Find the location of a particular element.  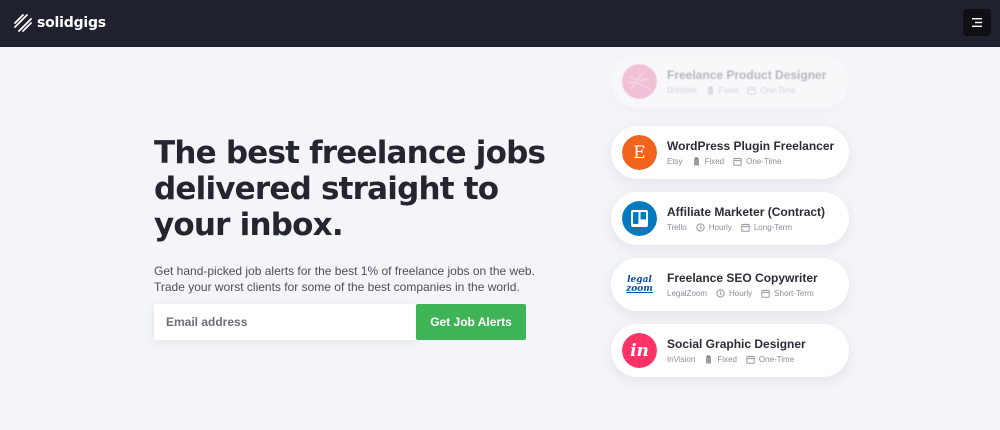

job-company: Dribbble is located at coordinates (682, 90).